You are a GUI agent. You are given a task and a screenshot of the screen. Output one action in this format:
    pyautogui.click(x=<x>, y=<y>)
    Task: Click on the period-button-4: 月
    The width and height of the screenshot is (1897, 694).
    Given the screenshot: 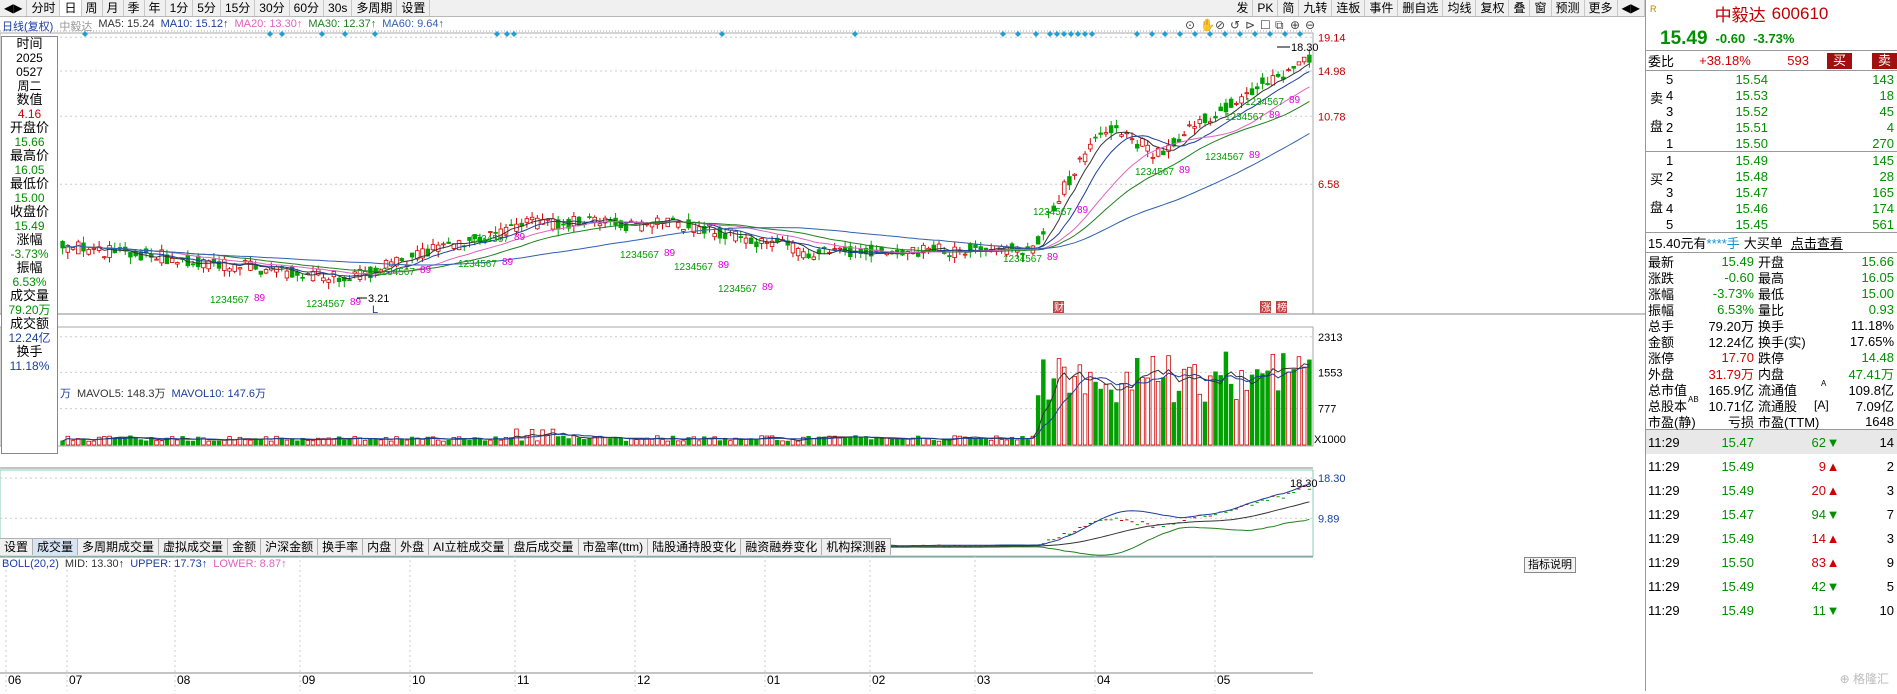 What is the action you would take?
    pyautogui.click(x=113, y=8)
    